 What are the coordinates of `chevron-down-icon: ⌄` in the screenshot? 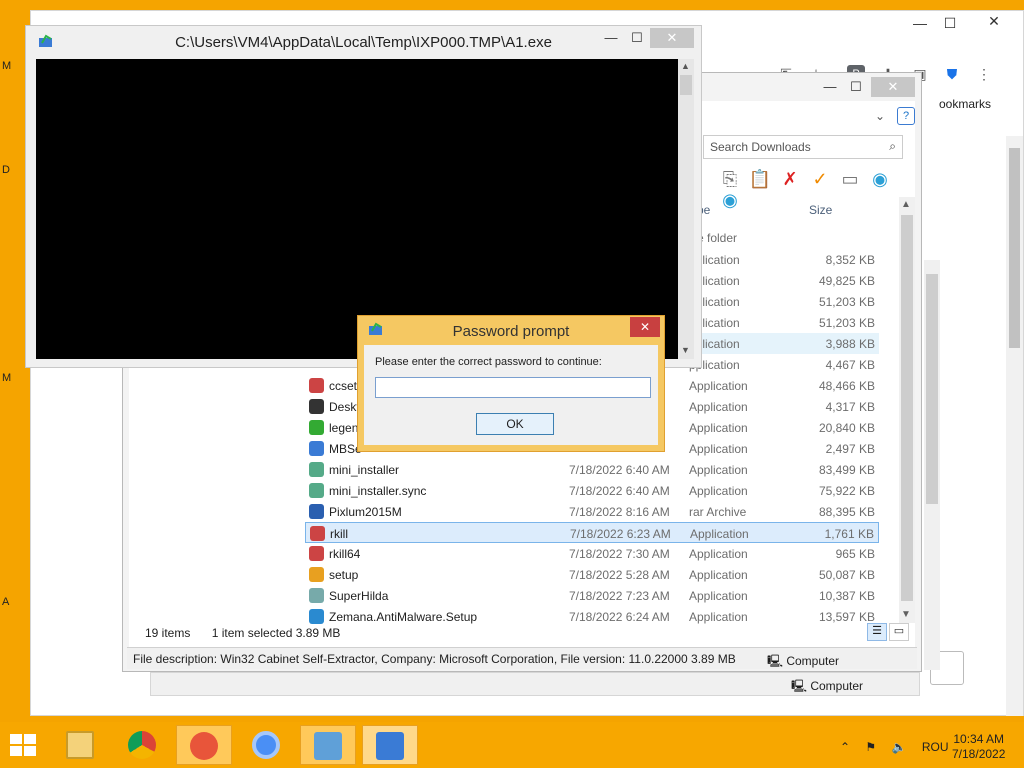 It's located at (880, 116).